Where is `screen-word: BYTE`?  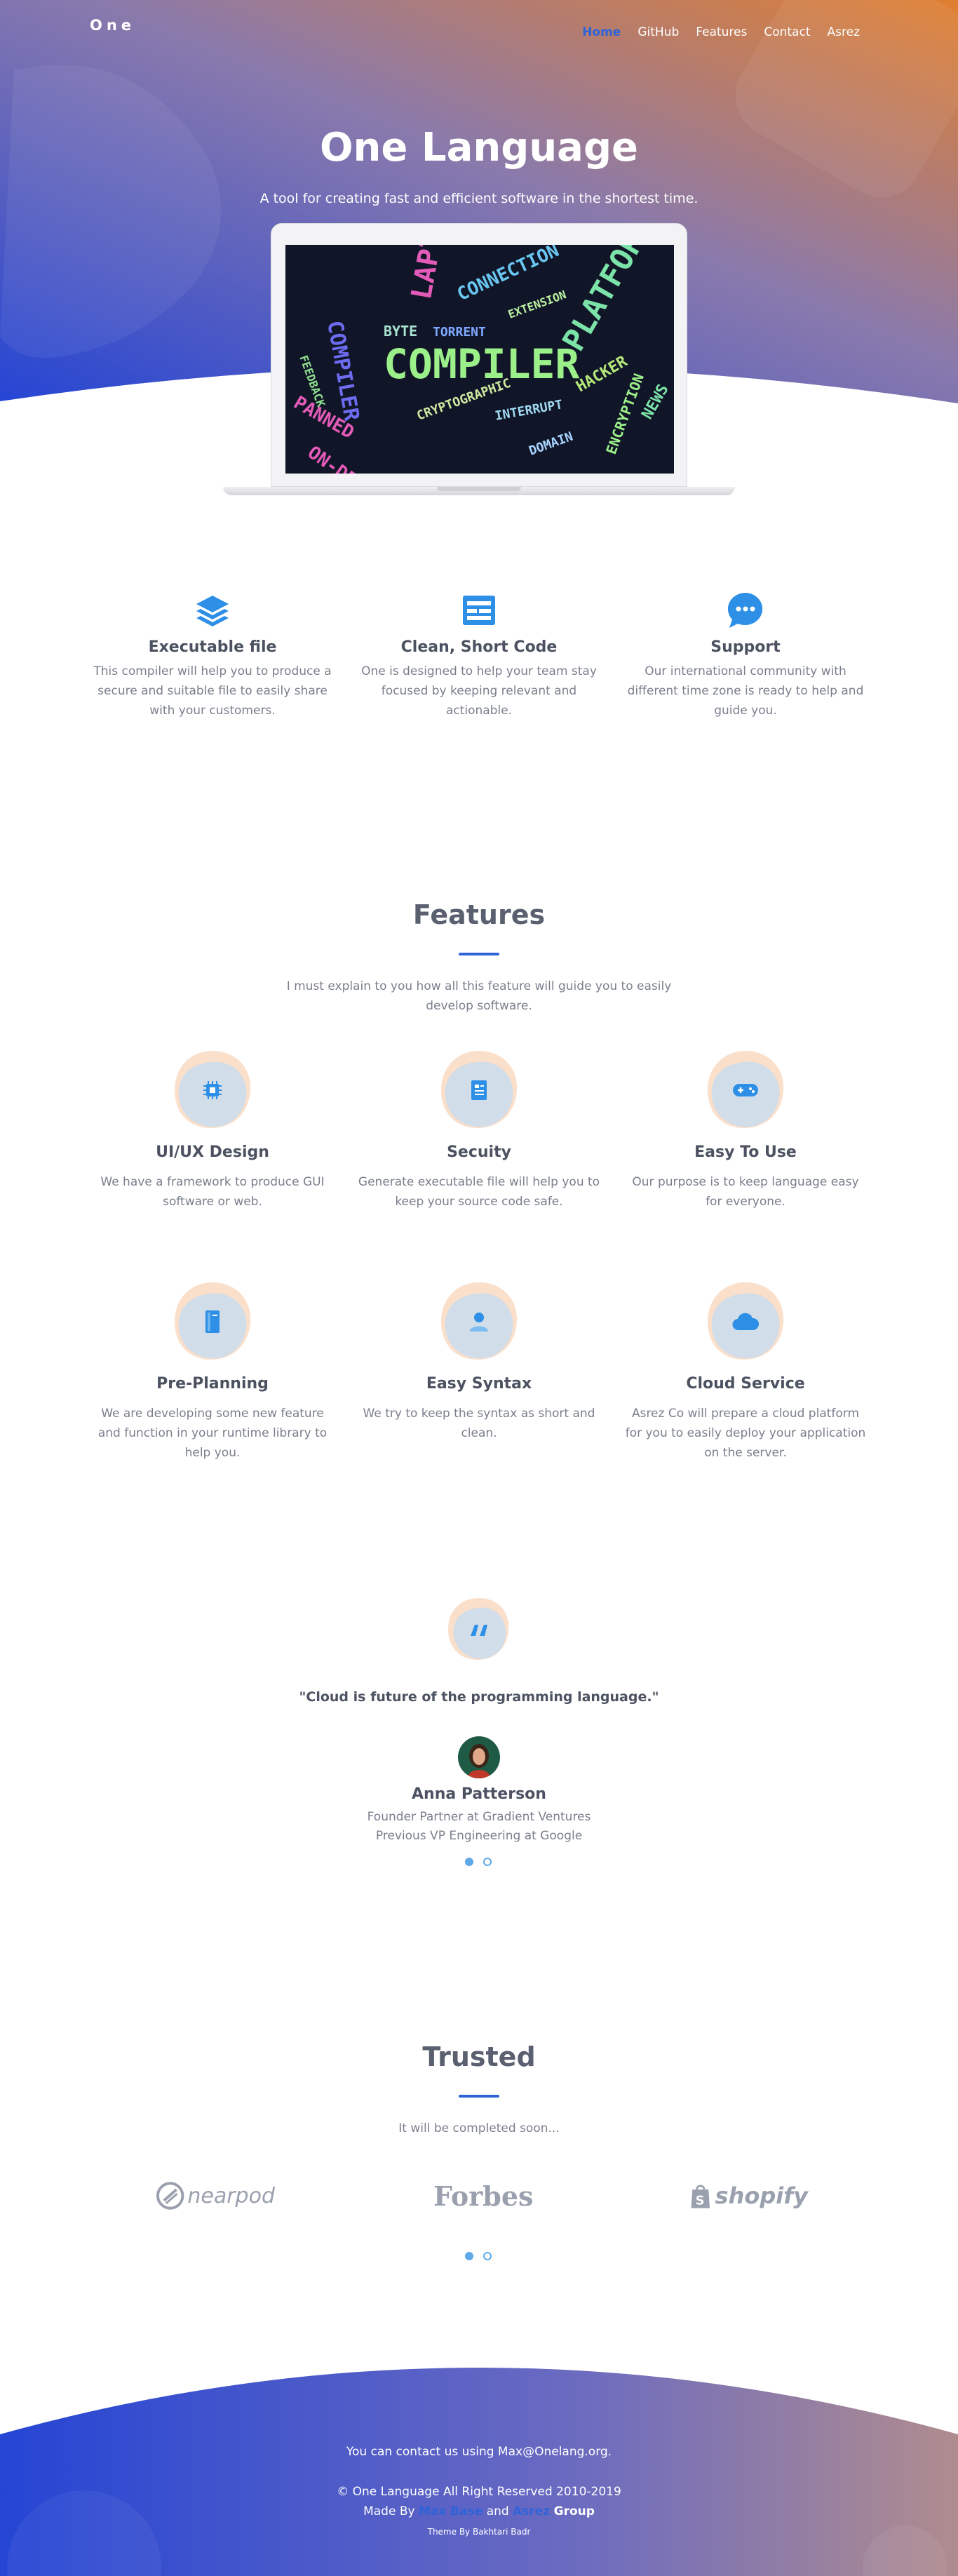 screen-word: BYTE is located at coordinates (400, 331).